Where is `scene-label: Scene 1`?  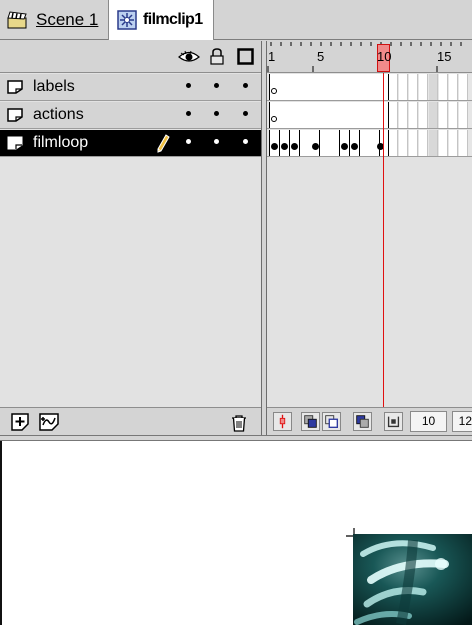 scene-label: Scene 1 is located at coordinates (67, 19).